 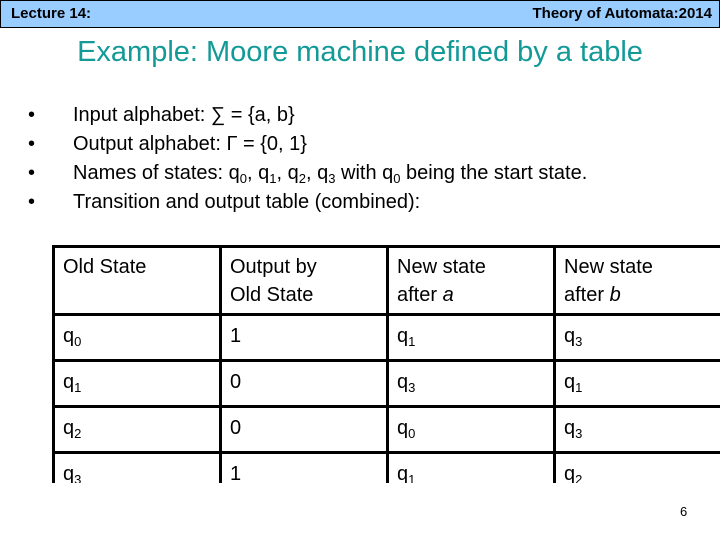 I want to click on table-row: q1 0 q3 q1, so click(x=386, y=383).